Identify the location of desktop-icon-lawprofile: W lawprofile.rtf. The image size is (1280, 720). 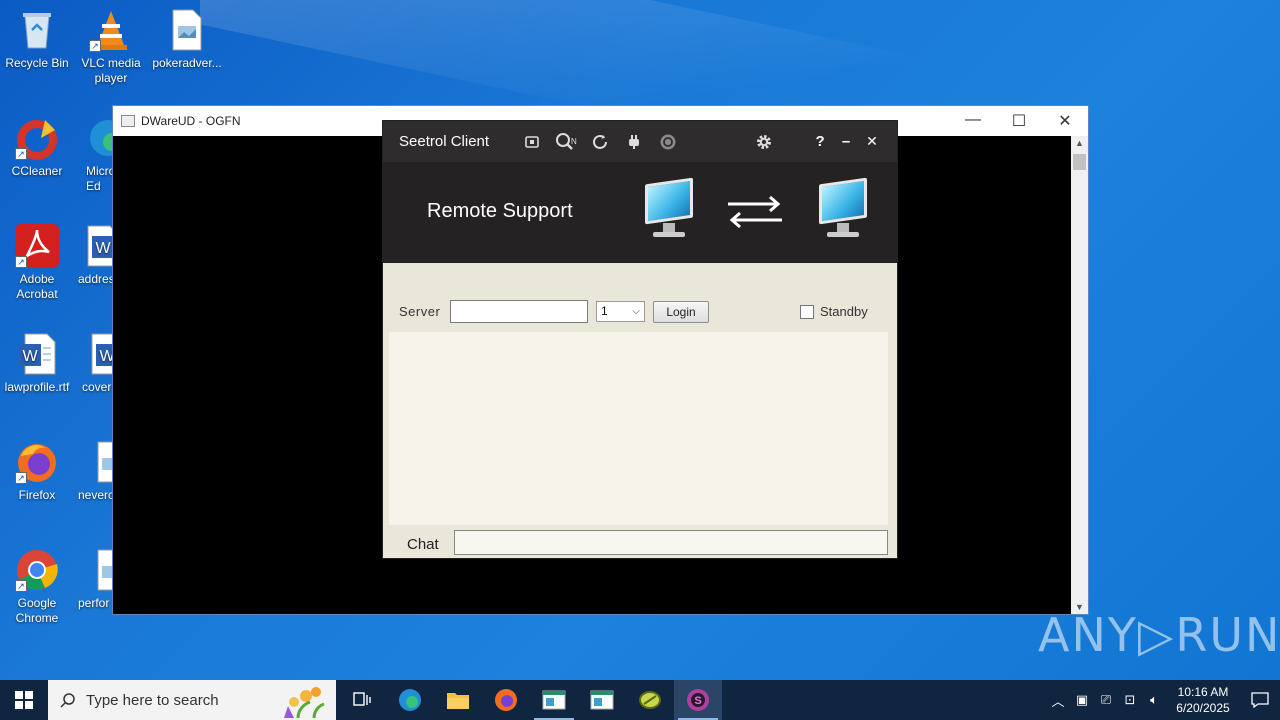
(37, 363).